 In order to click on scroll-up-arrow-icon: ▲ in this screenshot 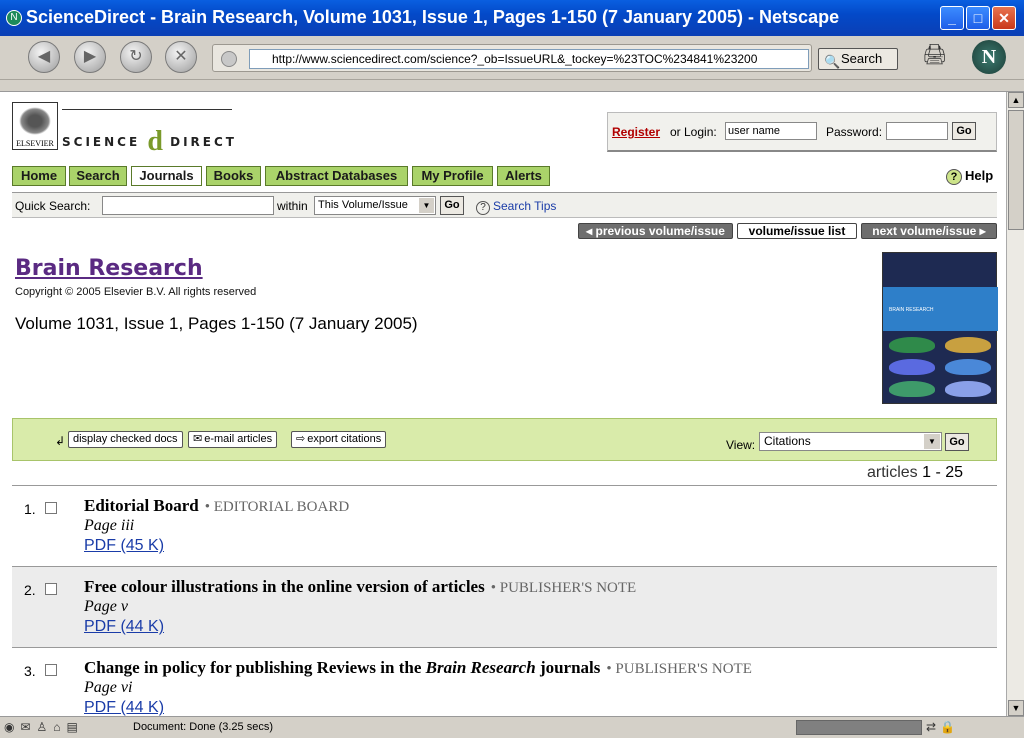, I will do `click(1016, 100)`.